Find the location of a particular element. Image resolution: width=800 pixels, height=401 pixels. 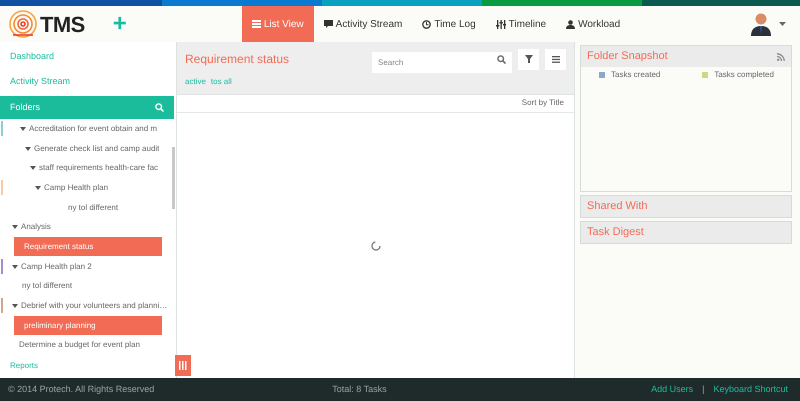

nav-tab: Workload is located at coordinates (593, 24).